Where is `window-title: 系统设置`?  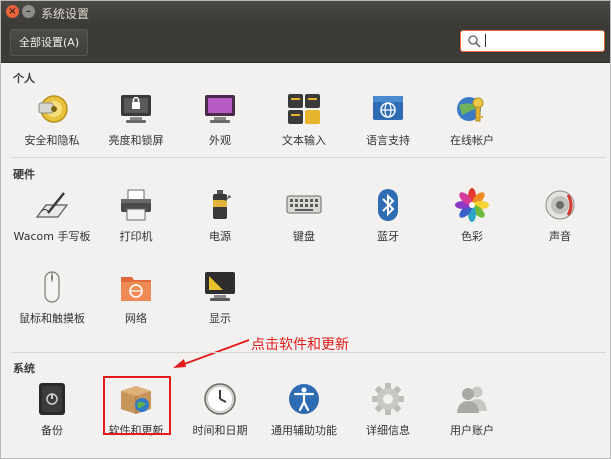 window-title: 系统设置 is located at coordinates (65, 14).